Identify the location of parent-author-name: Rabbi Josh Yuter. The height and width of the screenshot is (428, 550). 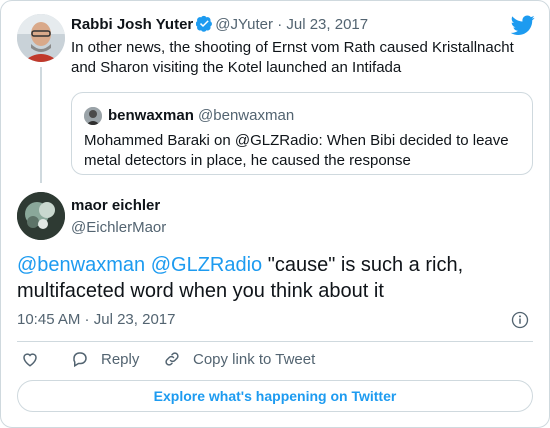
(132, 24).